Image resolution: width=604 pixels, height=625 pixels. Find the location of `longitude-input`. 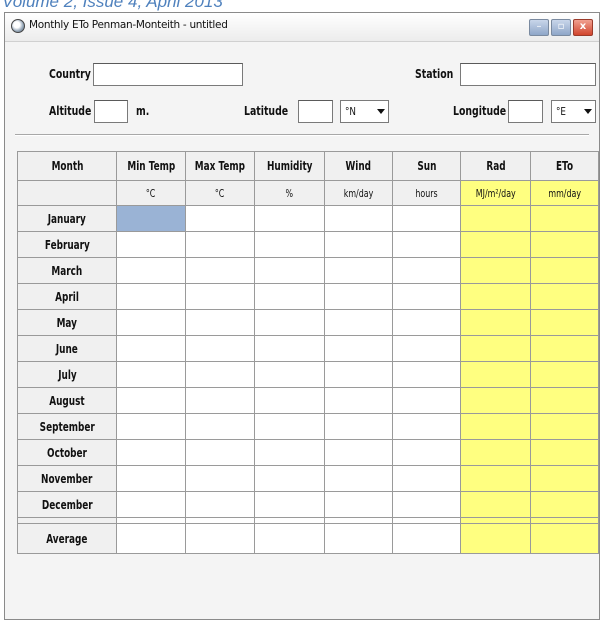

longitude-input is located at coordinates (525, 111).